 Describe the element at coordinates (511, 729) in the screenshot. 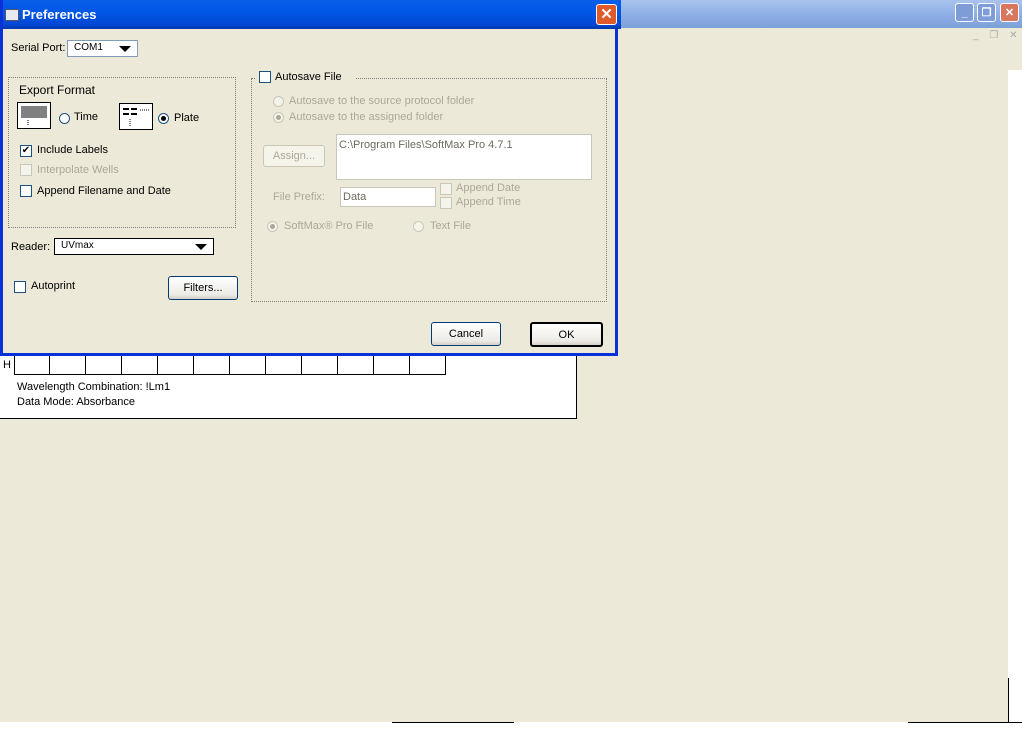

I see `status-area` at that location.